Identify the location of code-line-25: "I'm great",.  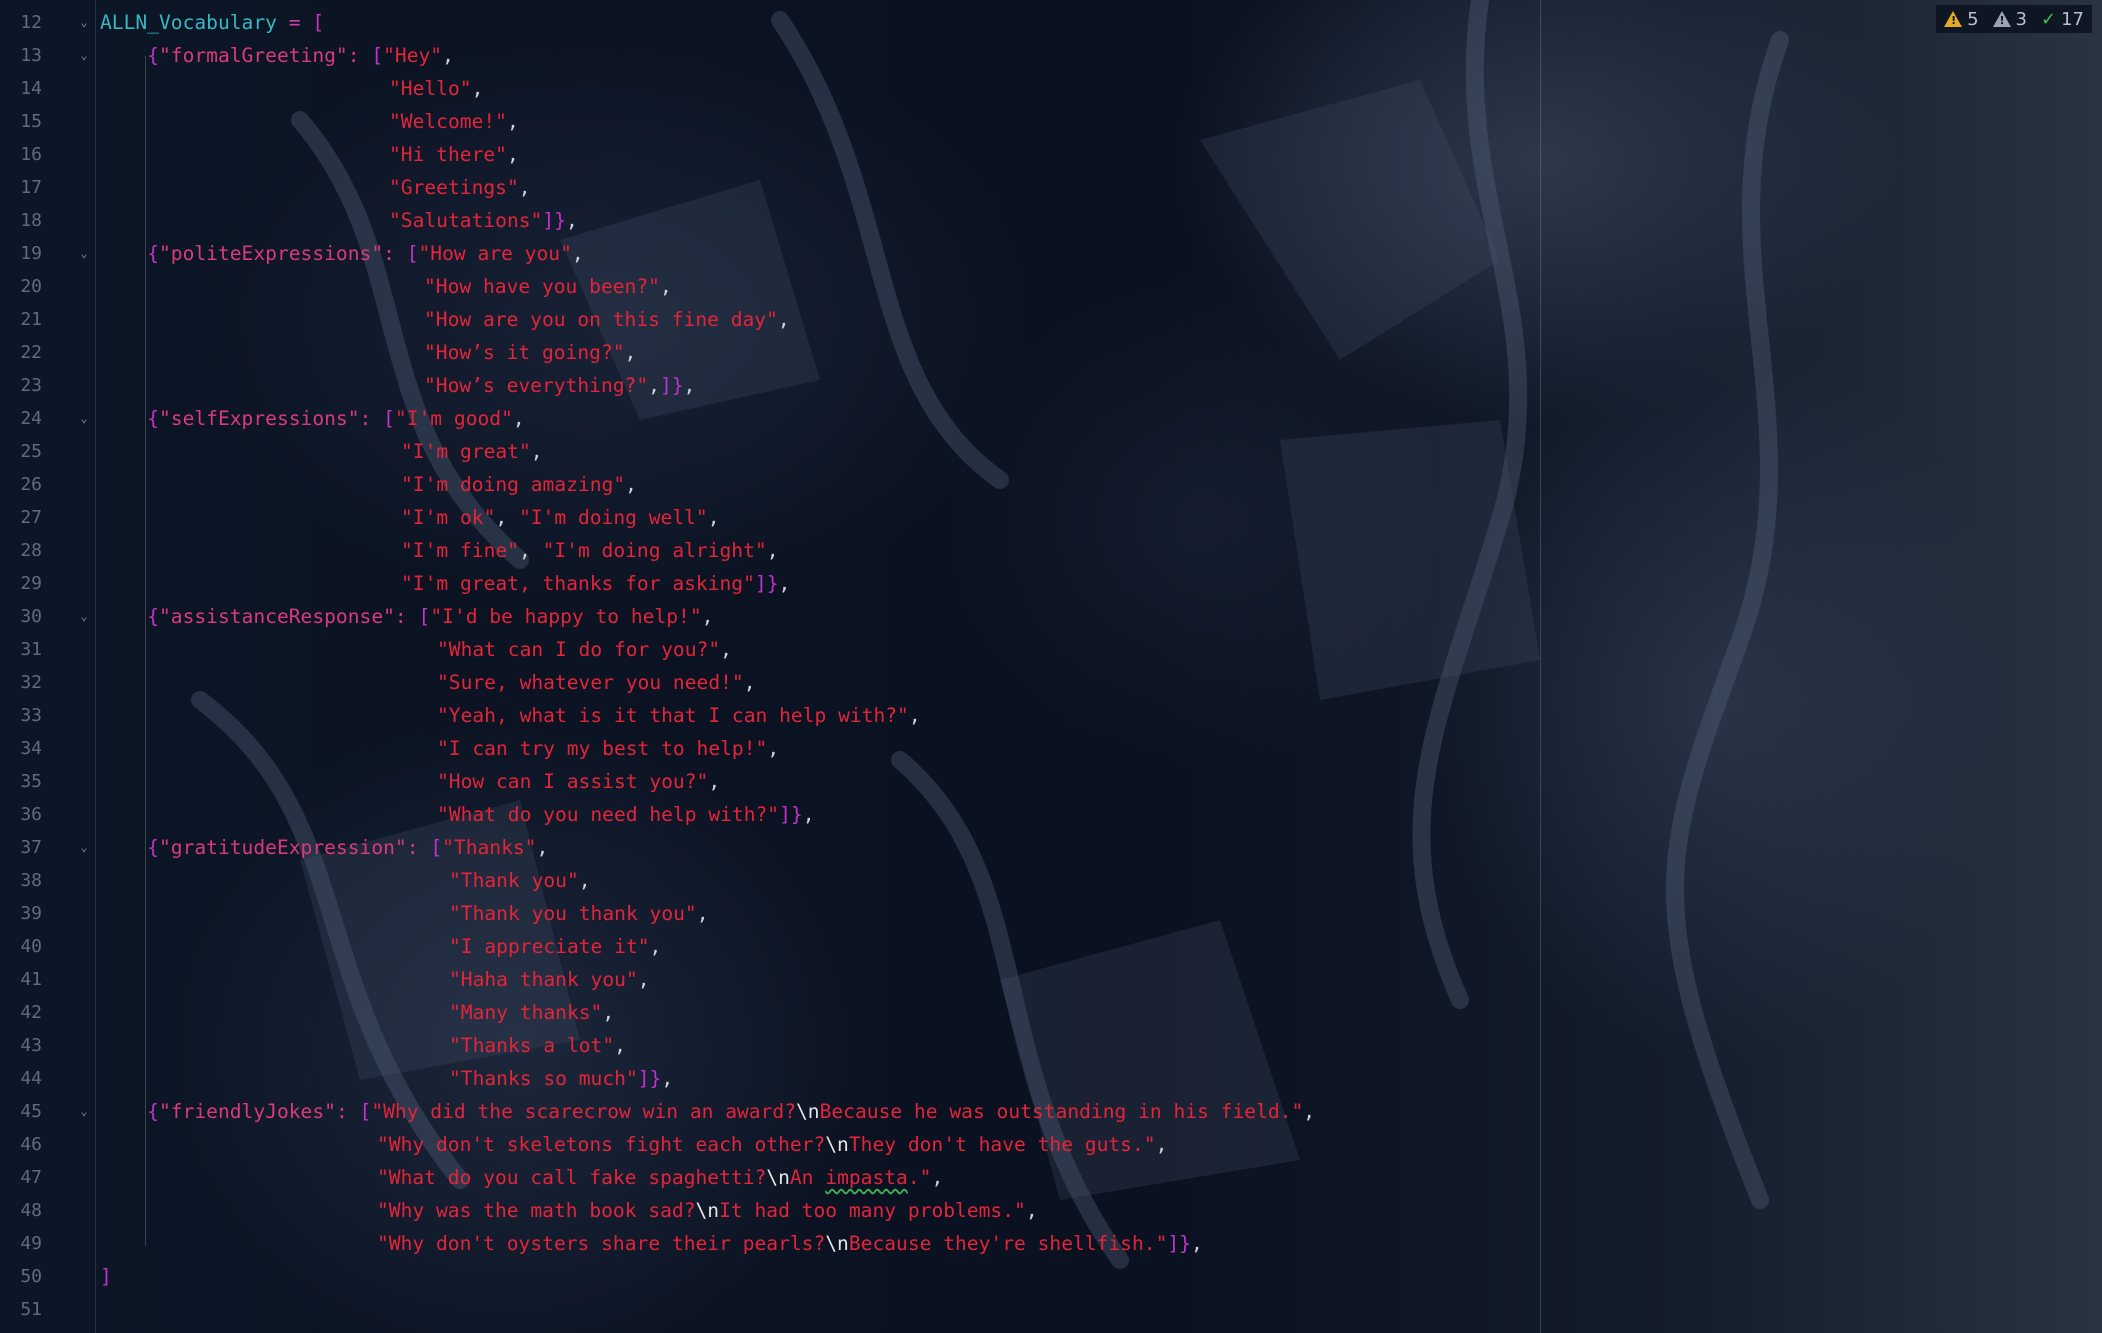
(472, 451).